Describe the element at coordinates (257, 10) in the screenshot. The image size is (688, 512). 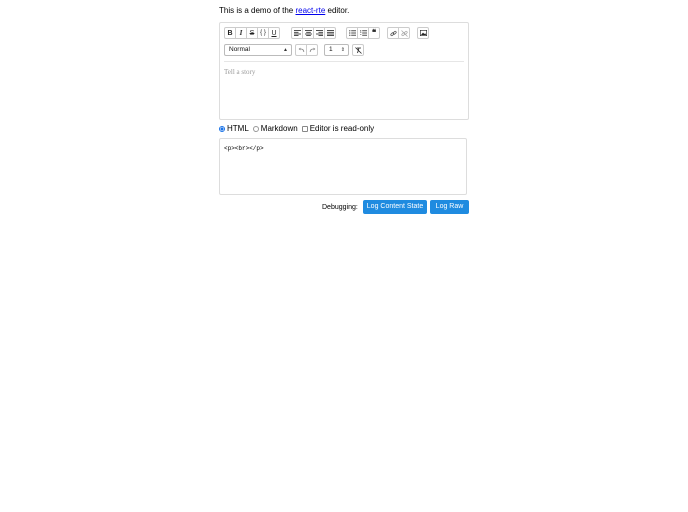
I see `intro-prefix: This is a demo of the` at that location.